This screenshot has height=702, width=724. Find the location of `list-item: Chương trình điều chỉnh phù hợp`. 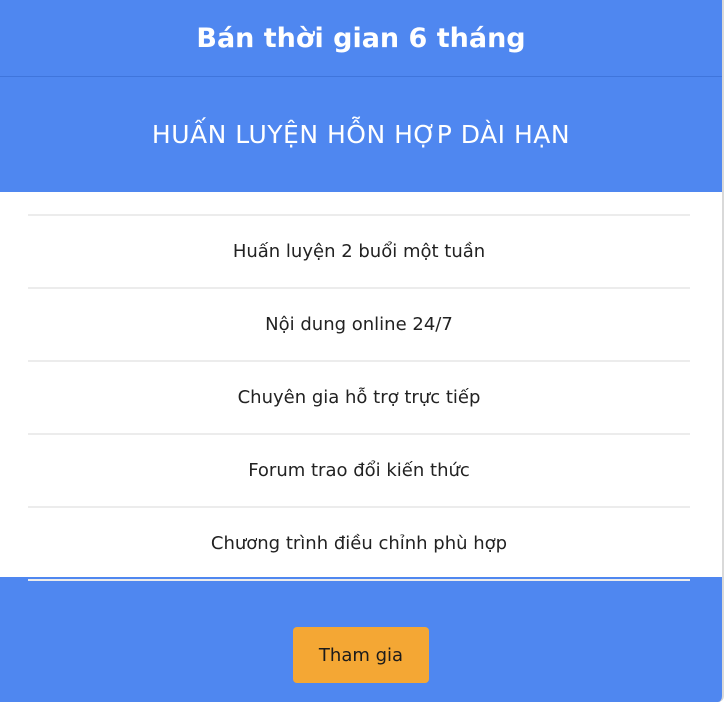

list-item: Chương trình điều chỉnh phù hợp is located at coordinates (359, 544).